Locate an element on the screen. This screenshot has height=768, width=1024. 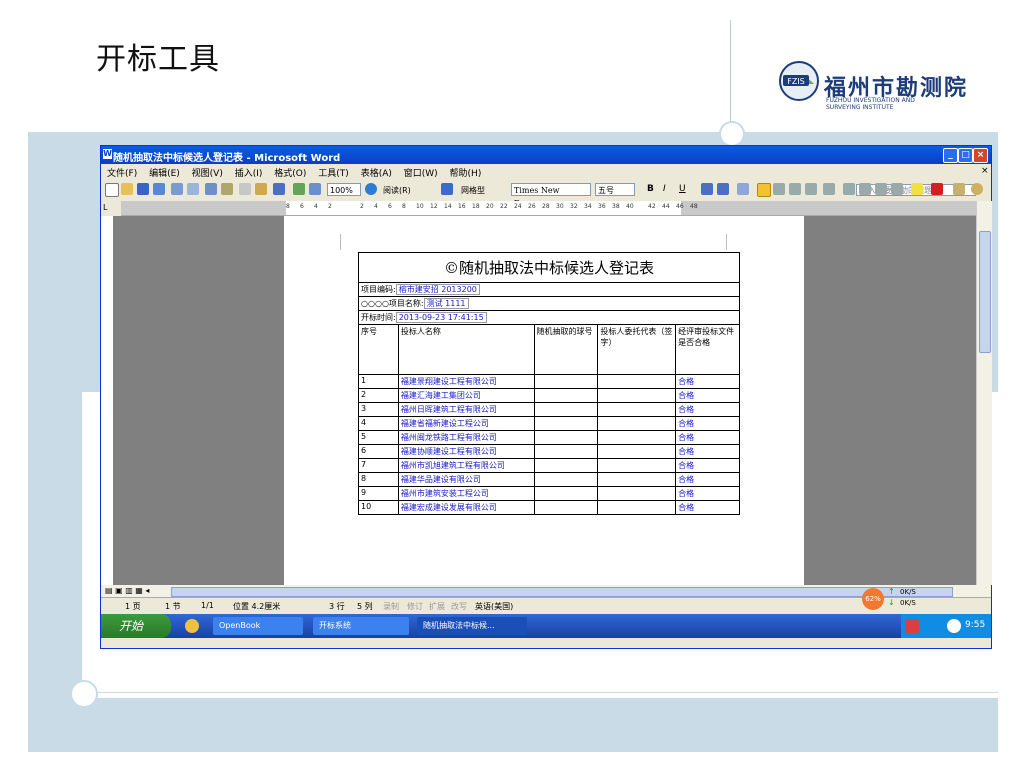
status-rec: 录制 is located at coordinates (391, 606).